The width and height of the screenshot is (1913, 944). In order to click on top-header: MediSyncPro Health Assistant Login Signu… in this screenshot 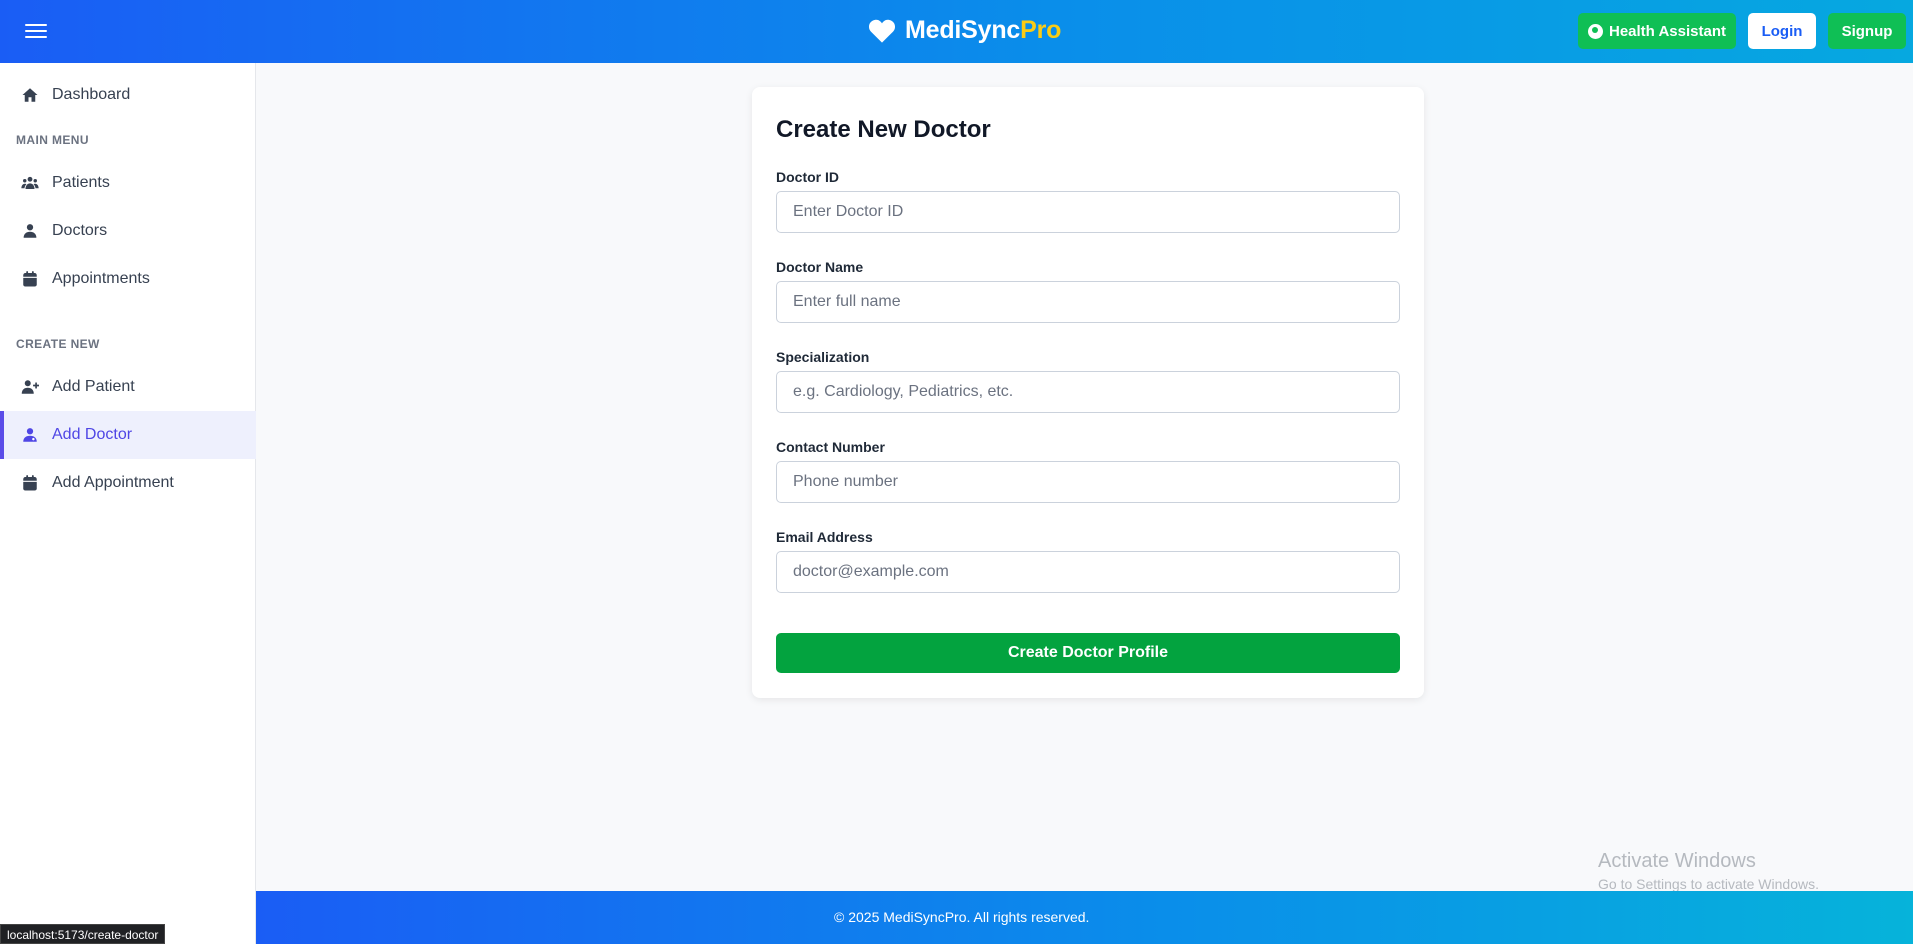, I will do `click(956, 31)`.